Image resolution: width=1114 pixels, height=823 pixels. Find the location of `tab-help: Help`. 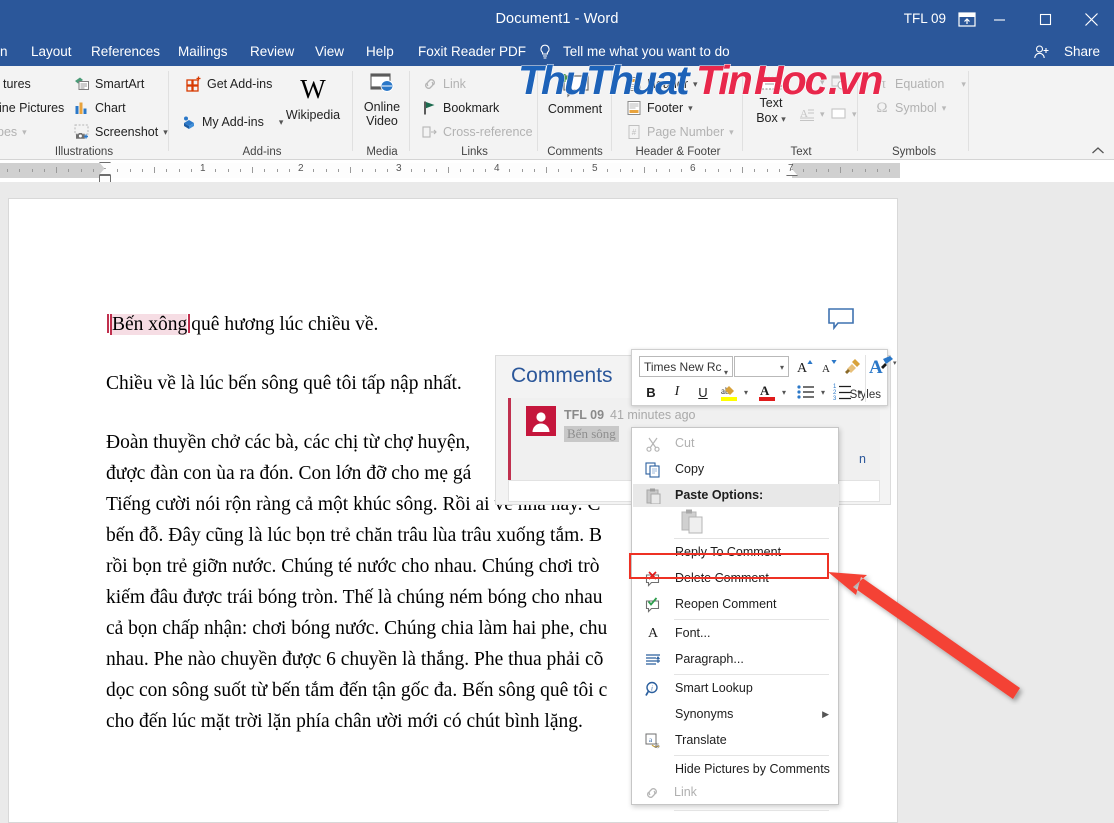

tab-help: Help is located at coordinates (380, 52).